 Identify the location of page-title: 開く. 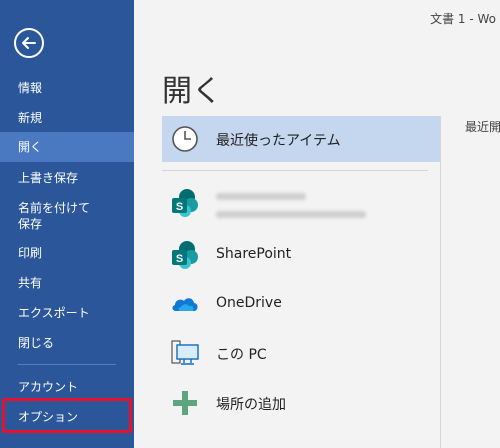
(192, 91).